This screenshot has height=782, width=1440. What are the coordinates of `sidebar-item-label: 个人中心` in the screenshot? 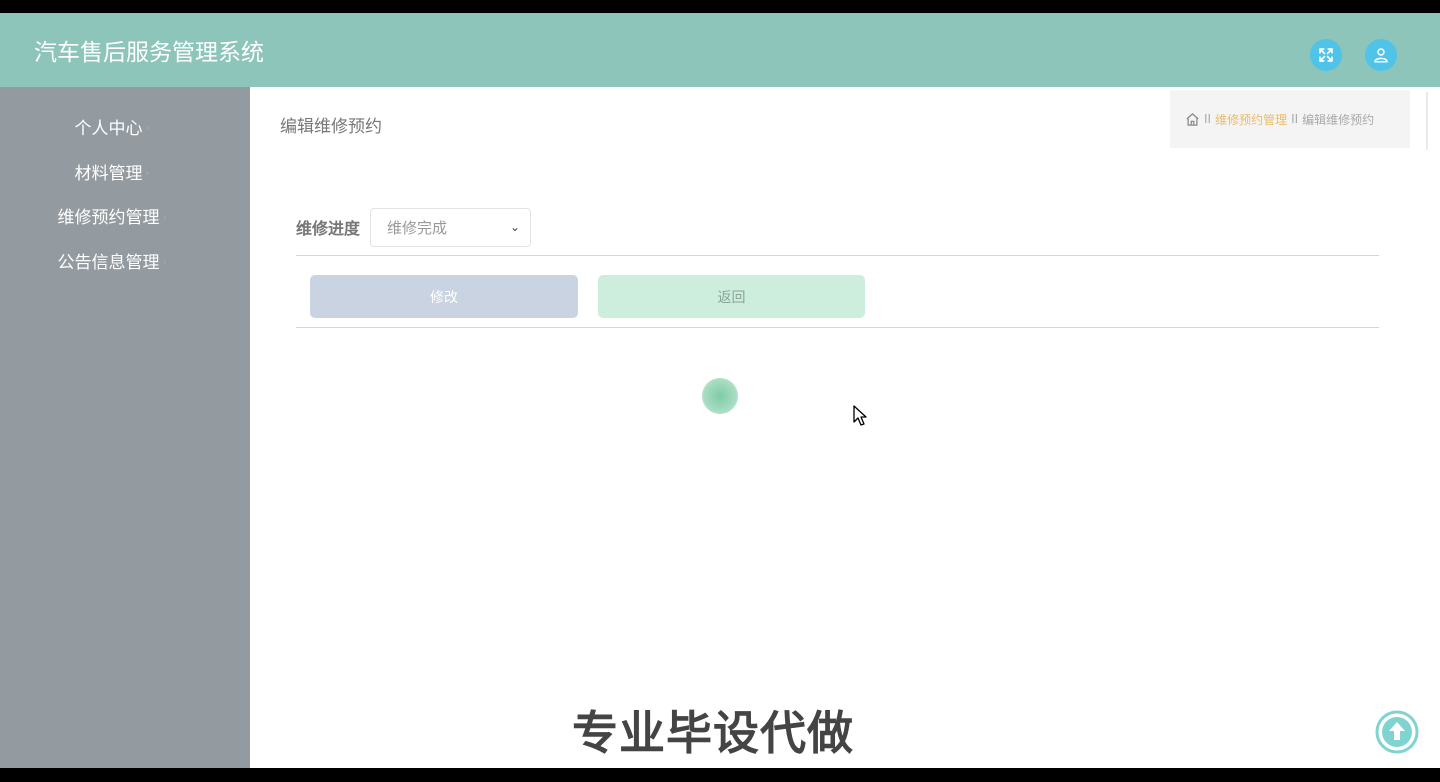 It's located at (108, 129).